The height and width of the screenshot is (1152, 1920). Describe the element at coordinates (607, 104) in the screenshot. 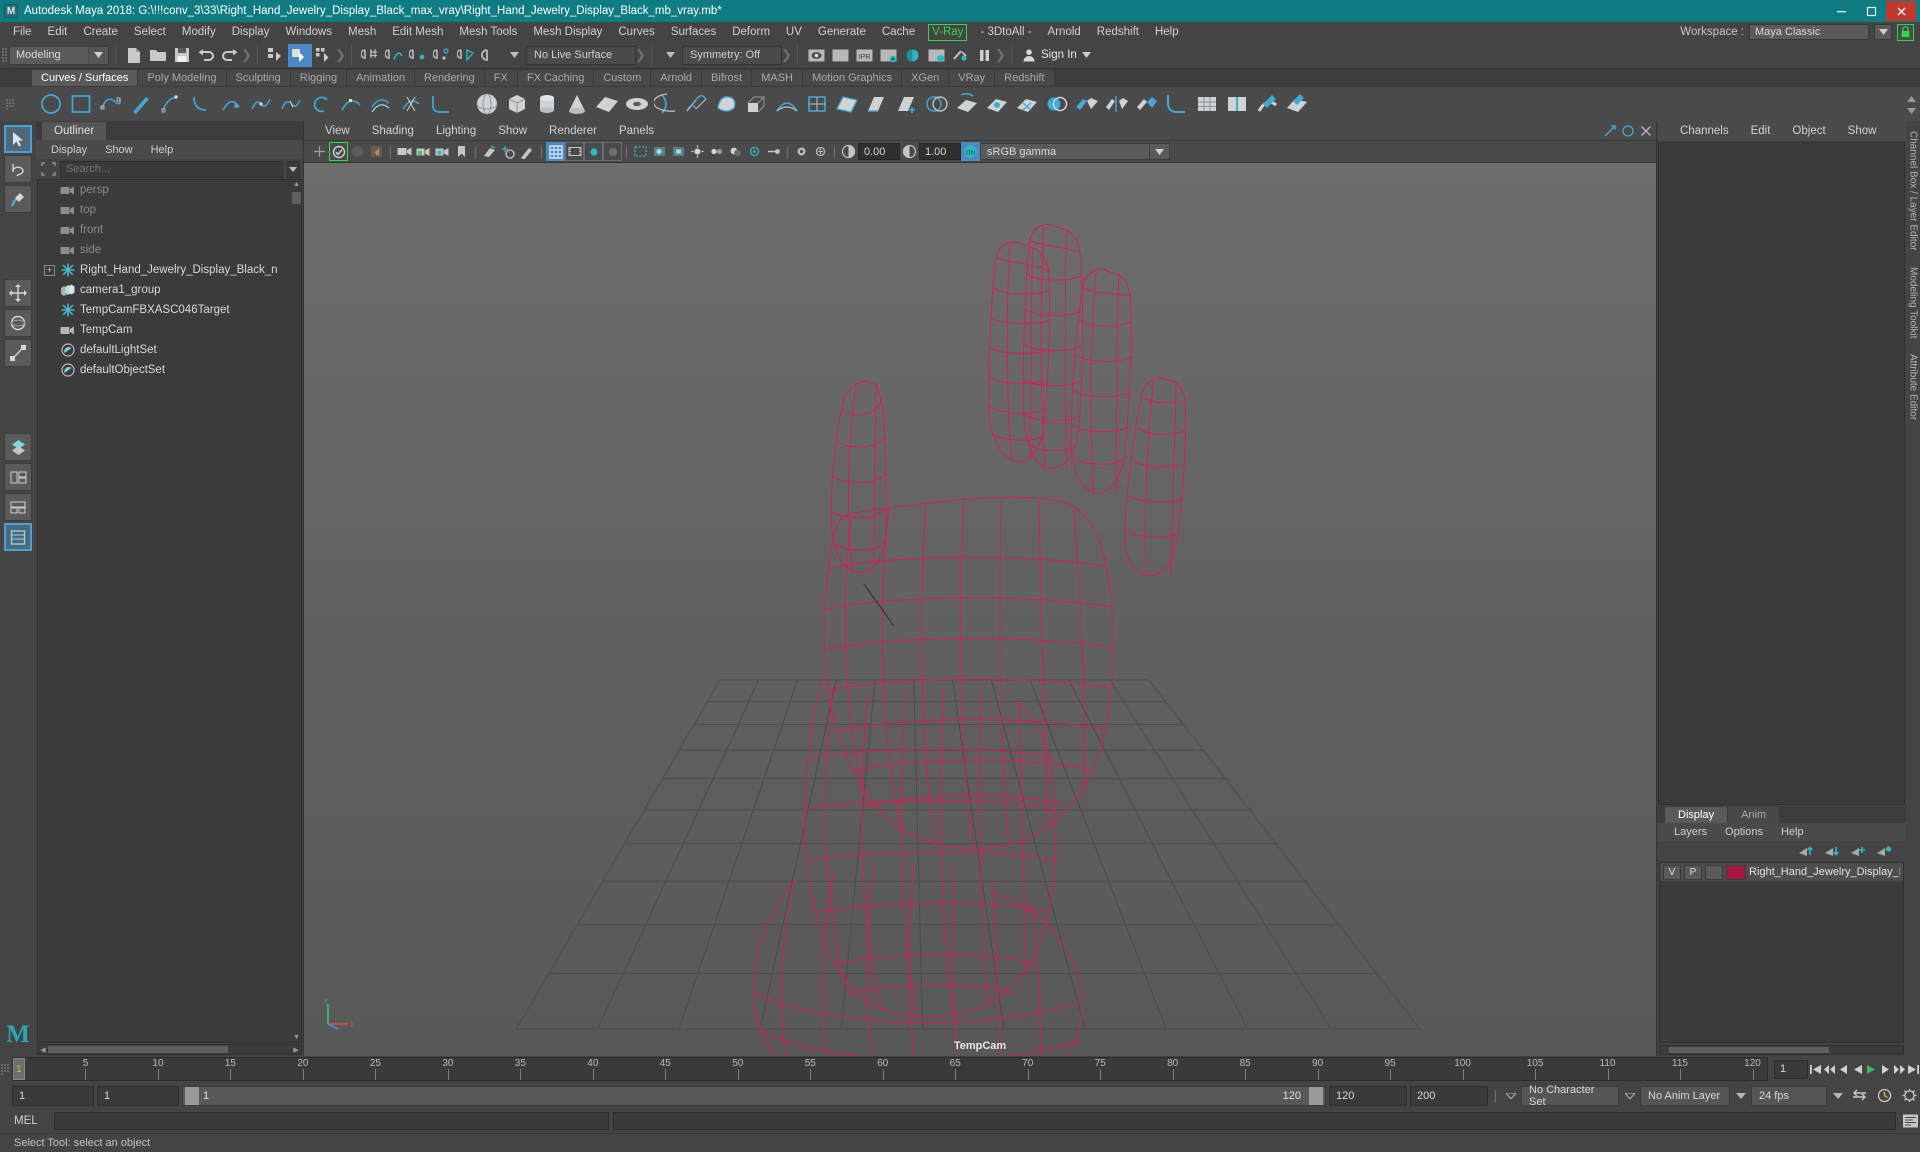

I see `nurbs-plane-icon` at that location.